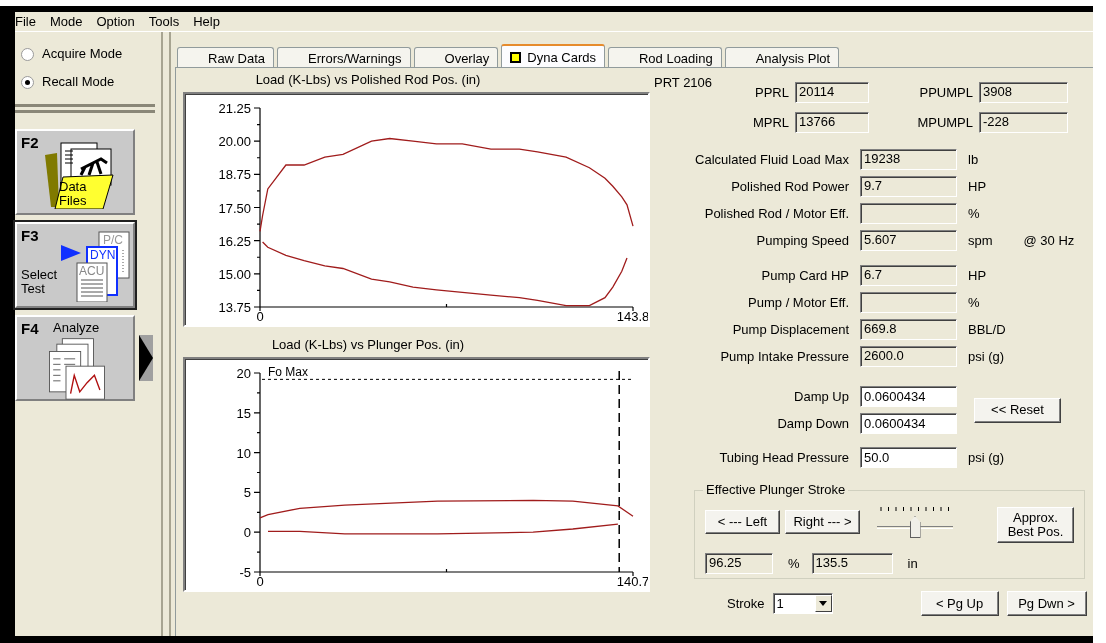 The image size is (1106, 643). What do you see at coordinates (78, 82) in the screenshot?
I see `radio-label: Recall Mode` at bounding box center [78, 82].